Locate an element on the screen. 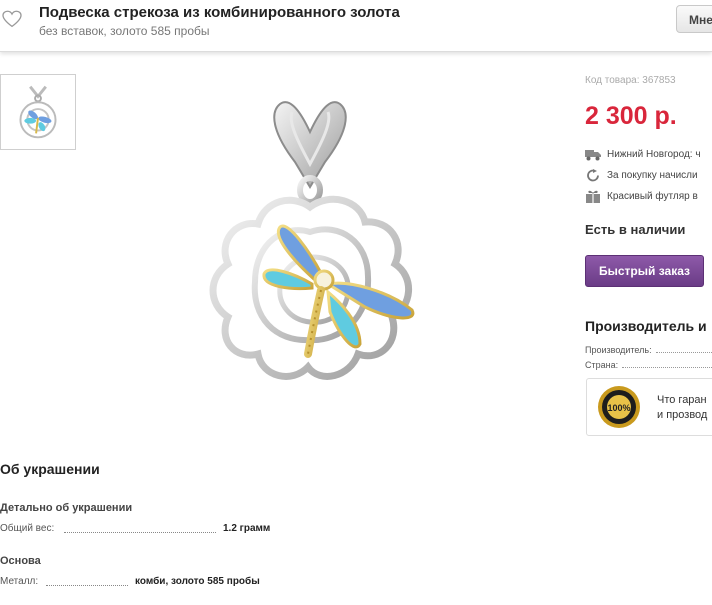 The width and height of the screenshot is (712, 605). gift-text: Красивый футляр в is located at coordinates (652, 197).